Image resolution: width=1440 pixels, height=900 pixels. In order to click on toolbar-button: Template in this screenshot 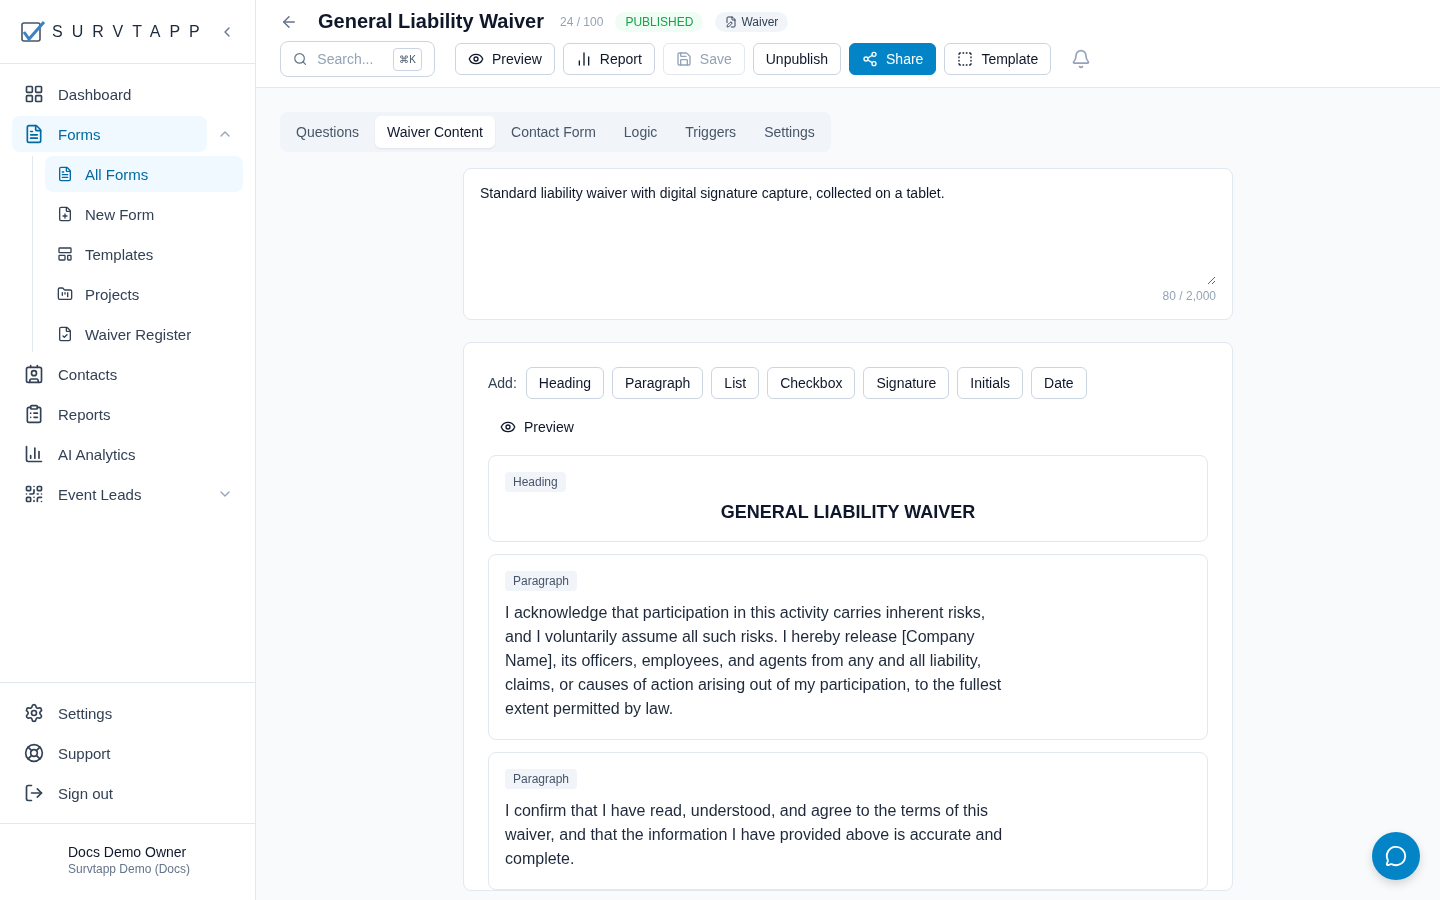, I will do `click(998, 59)`.